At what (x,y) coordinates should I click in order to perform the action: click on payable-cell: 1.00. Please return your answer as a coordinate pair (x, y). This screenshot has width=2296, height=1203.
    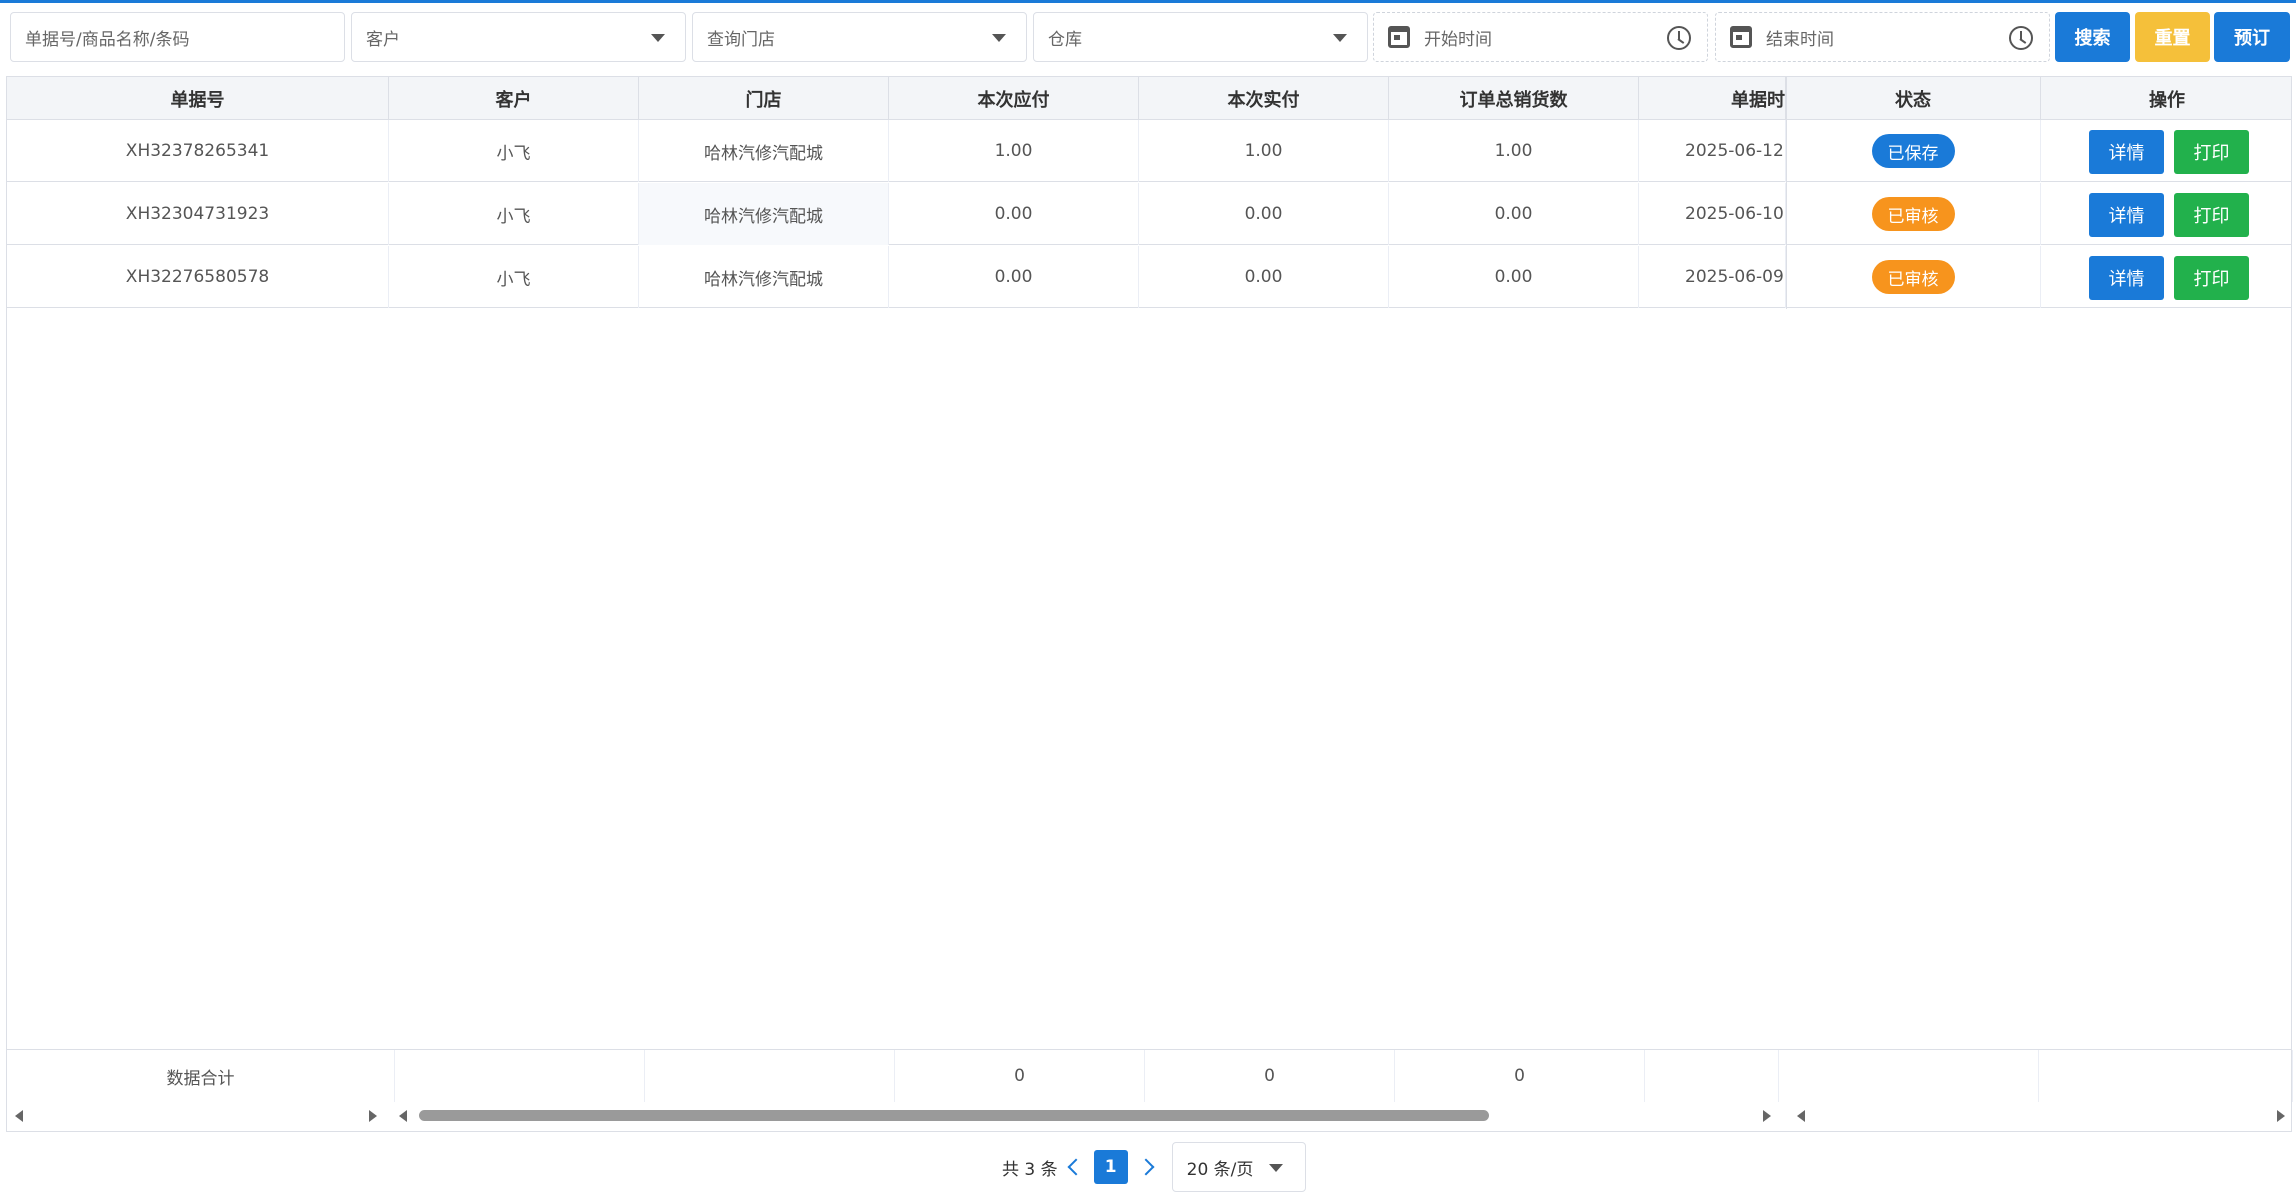
    Looking at the image, I should click on (1014, 151).